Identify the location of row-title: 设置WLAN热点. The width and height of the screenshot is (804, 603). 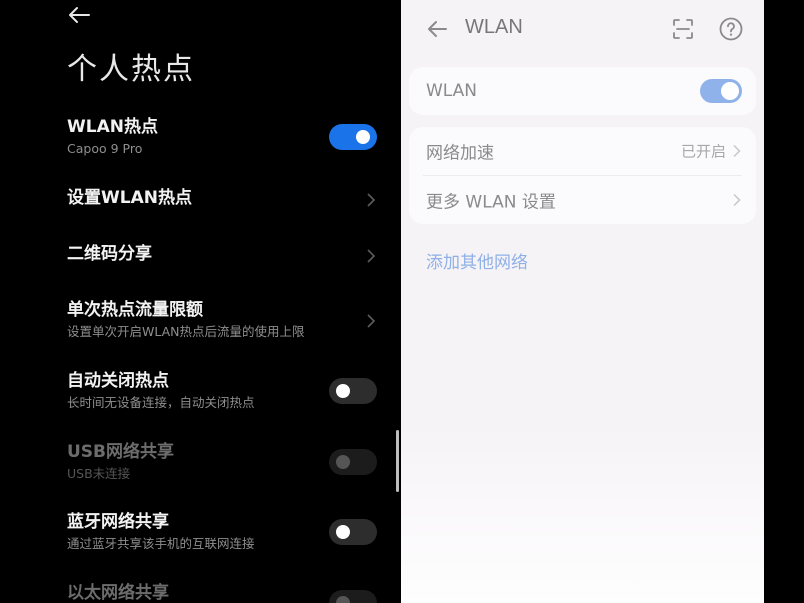
(129, 198).